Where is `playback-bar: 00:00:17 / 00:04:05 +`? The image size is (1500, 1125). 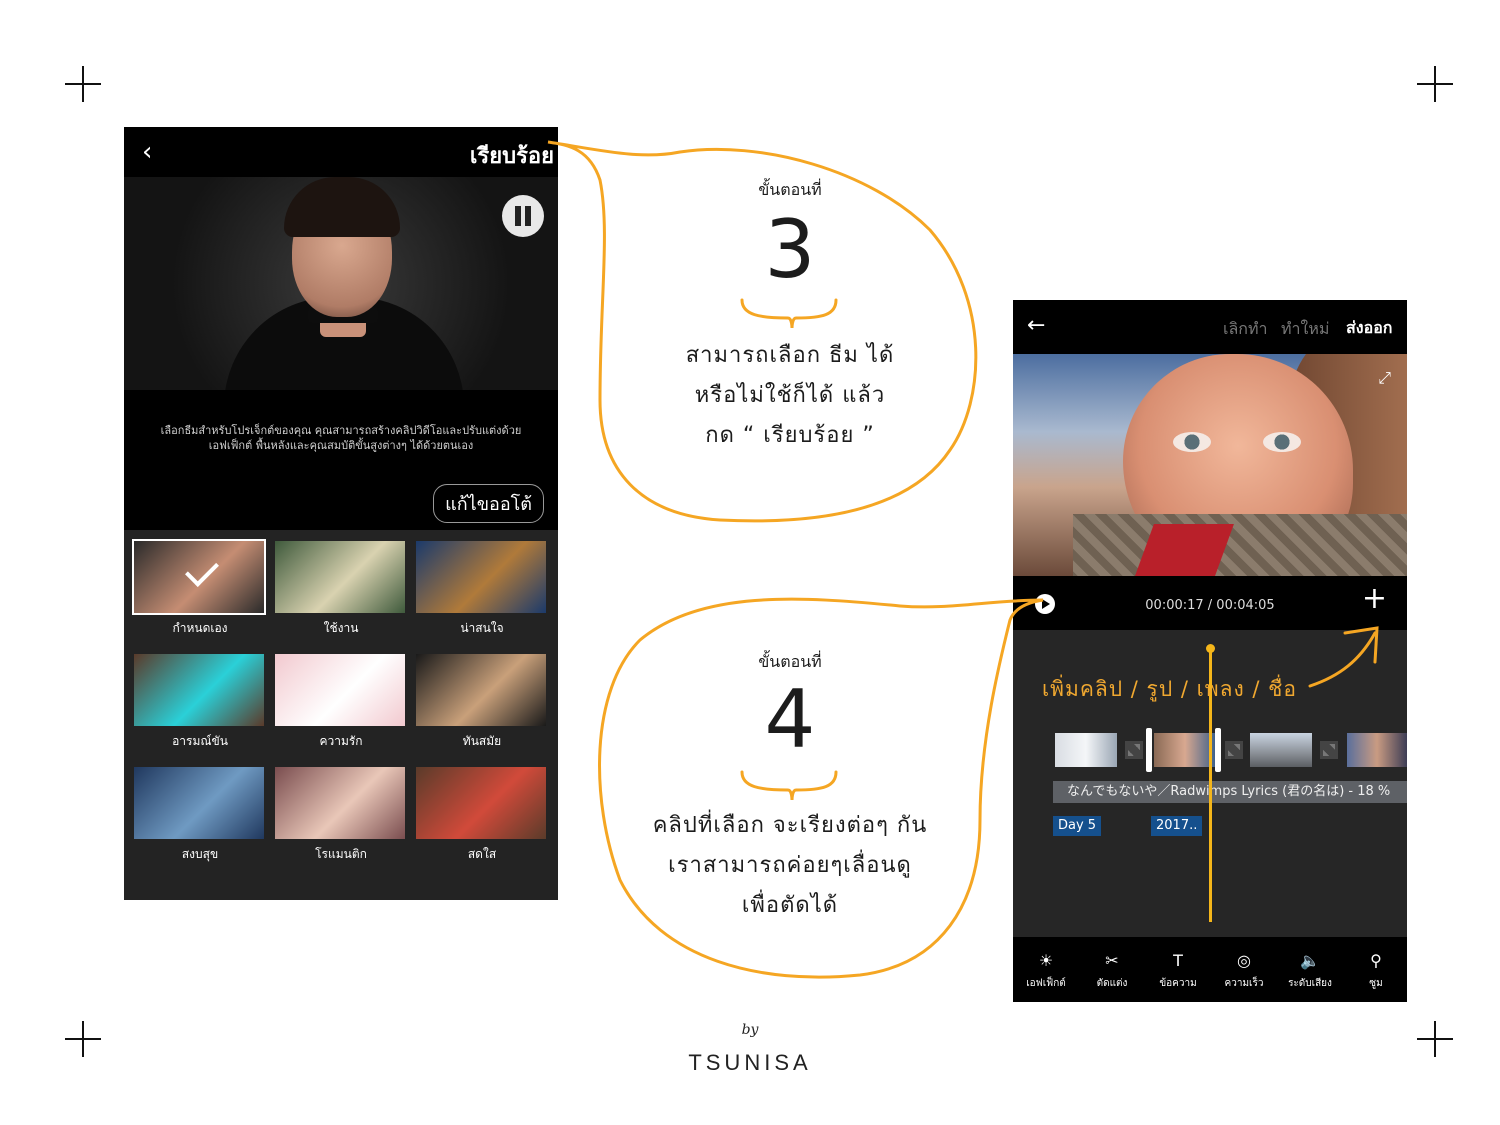 playback-bar: 00:00:17 / 00:04:05 + is located at coordinates (1210, 603).